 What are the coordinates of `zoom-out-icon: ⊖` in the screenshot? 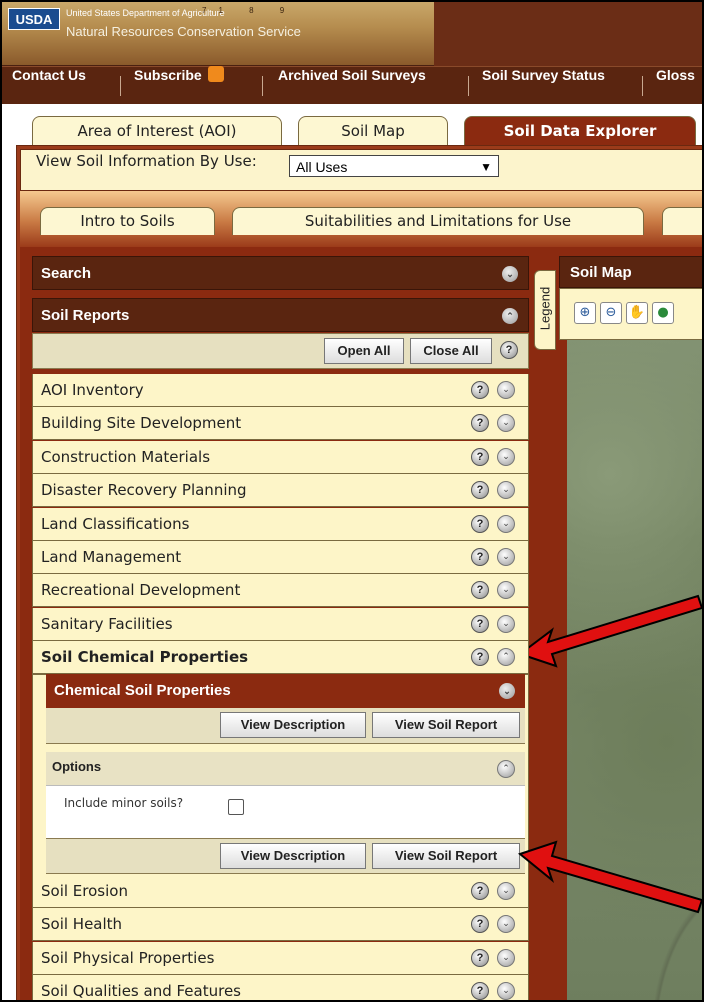 It's located at (611, 313).